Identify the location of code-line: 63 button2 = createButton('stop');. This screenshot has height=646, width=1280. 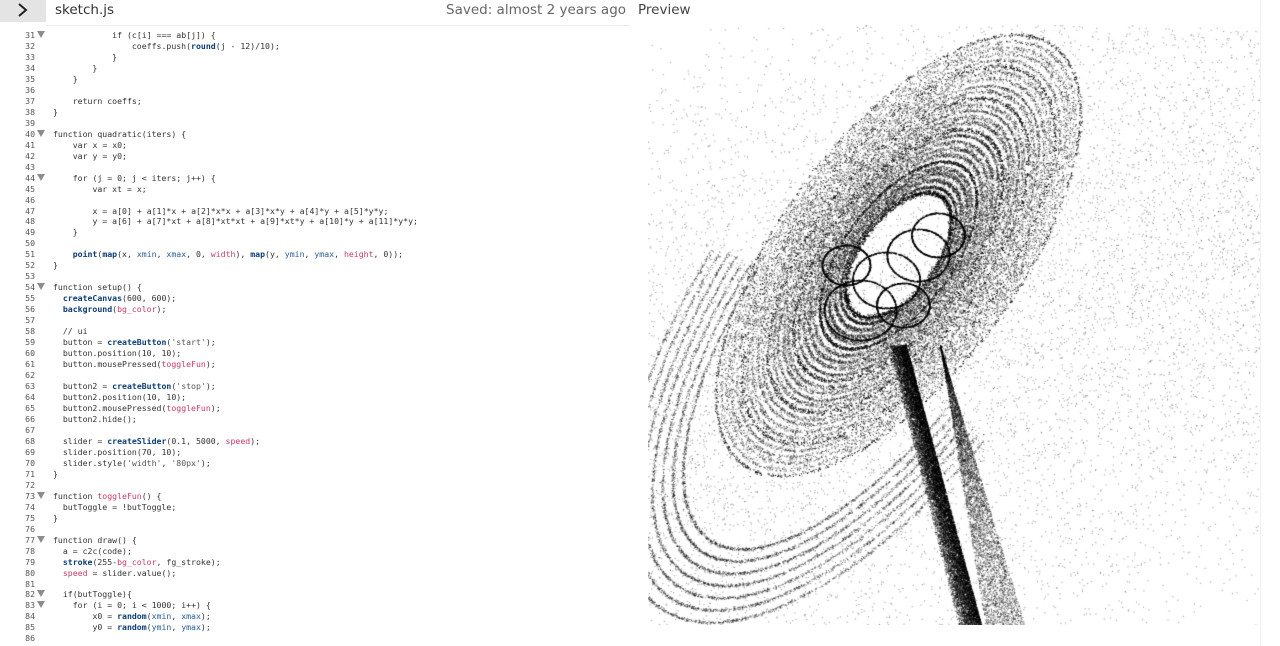
(314, 386).